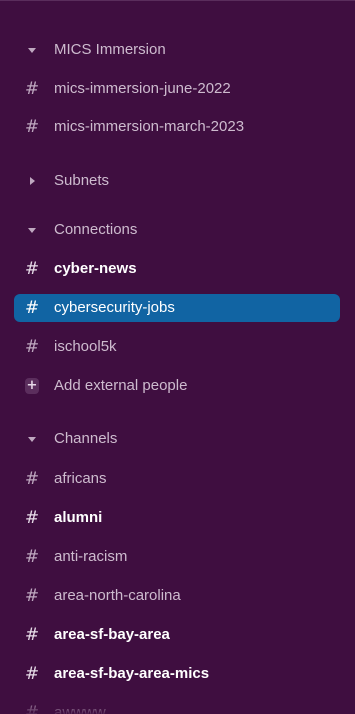 The height and width of the screenshot is (714, 355). I want to click on section-label: Channels, so click(86, 438).